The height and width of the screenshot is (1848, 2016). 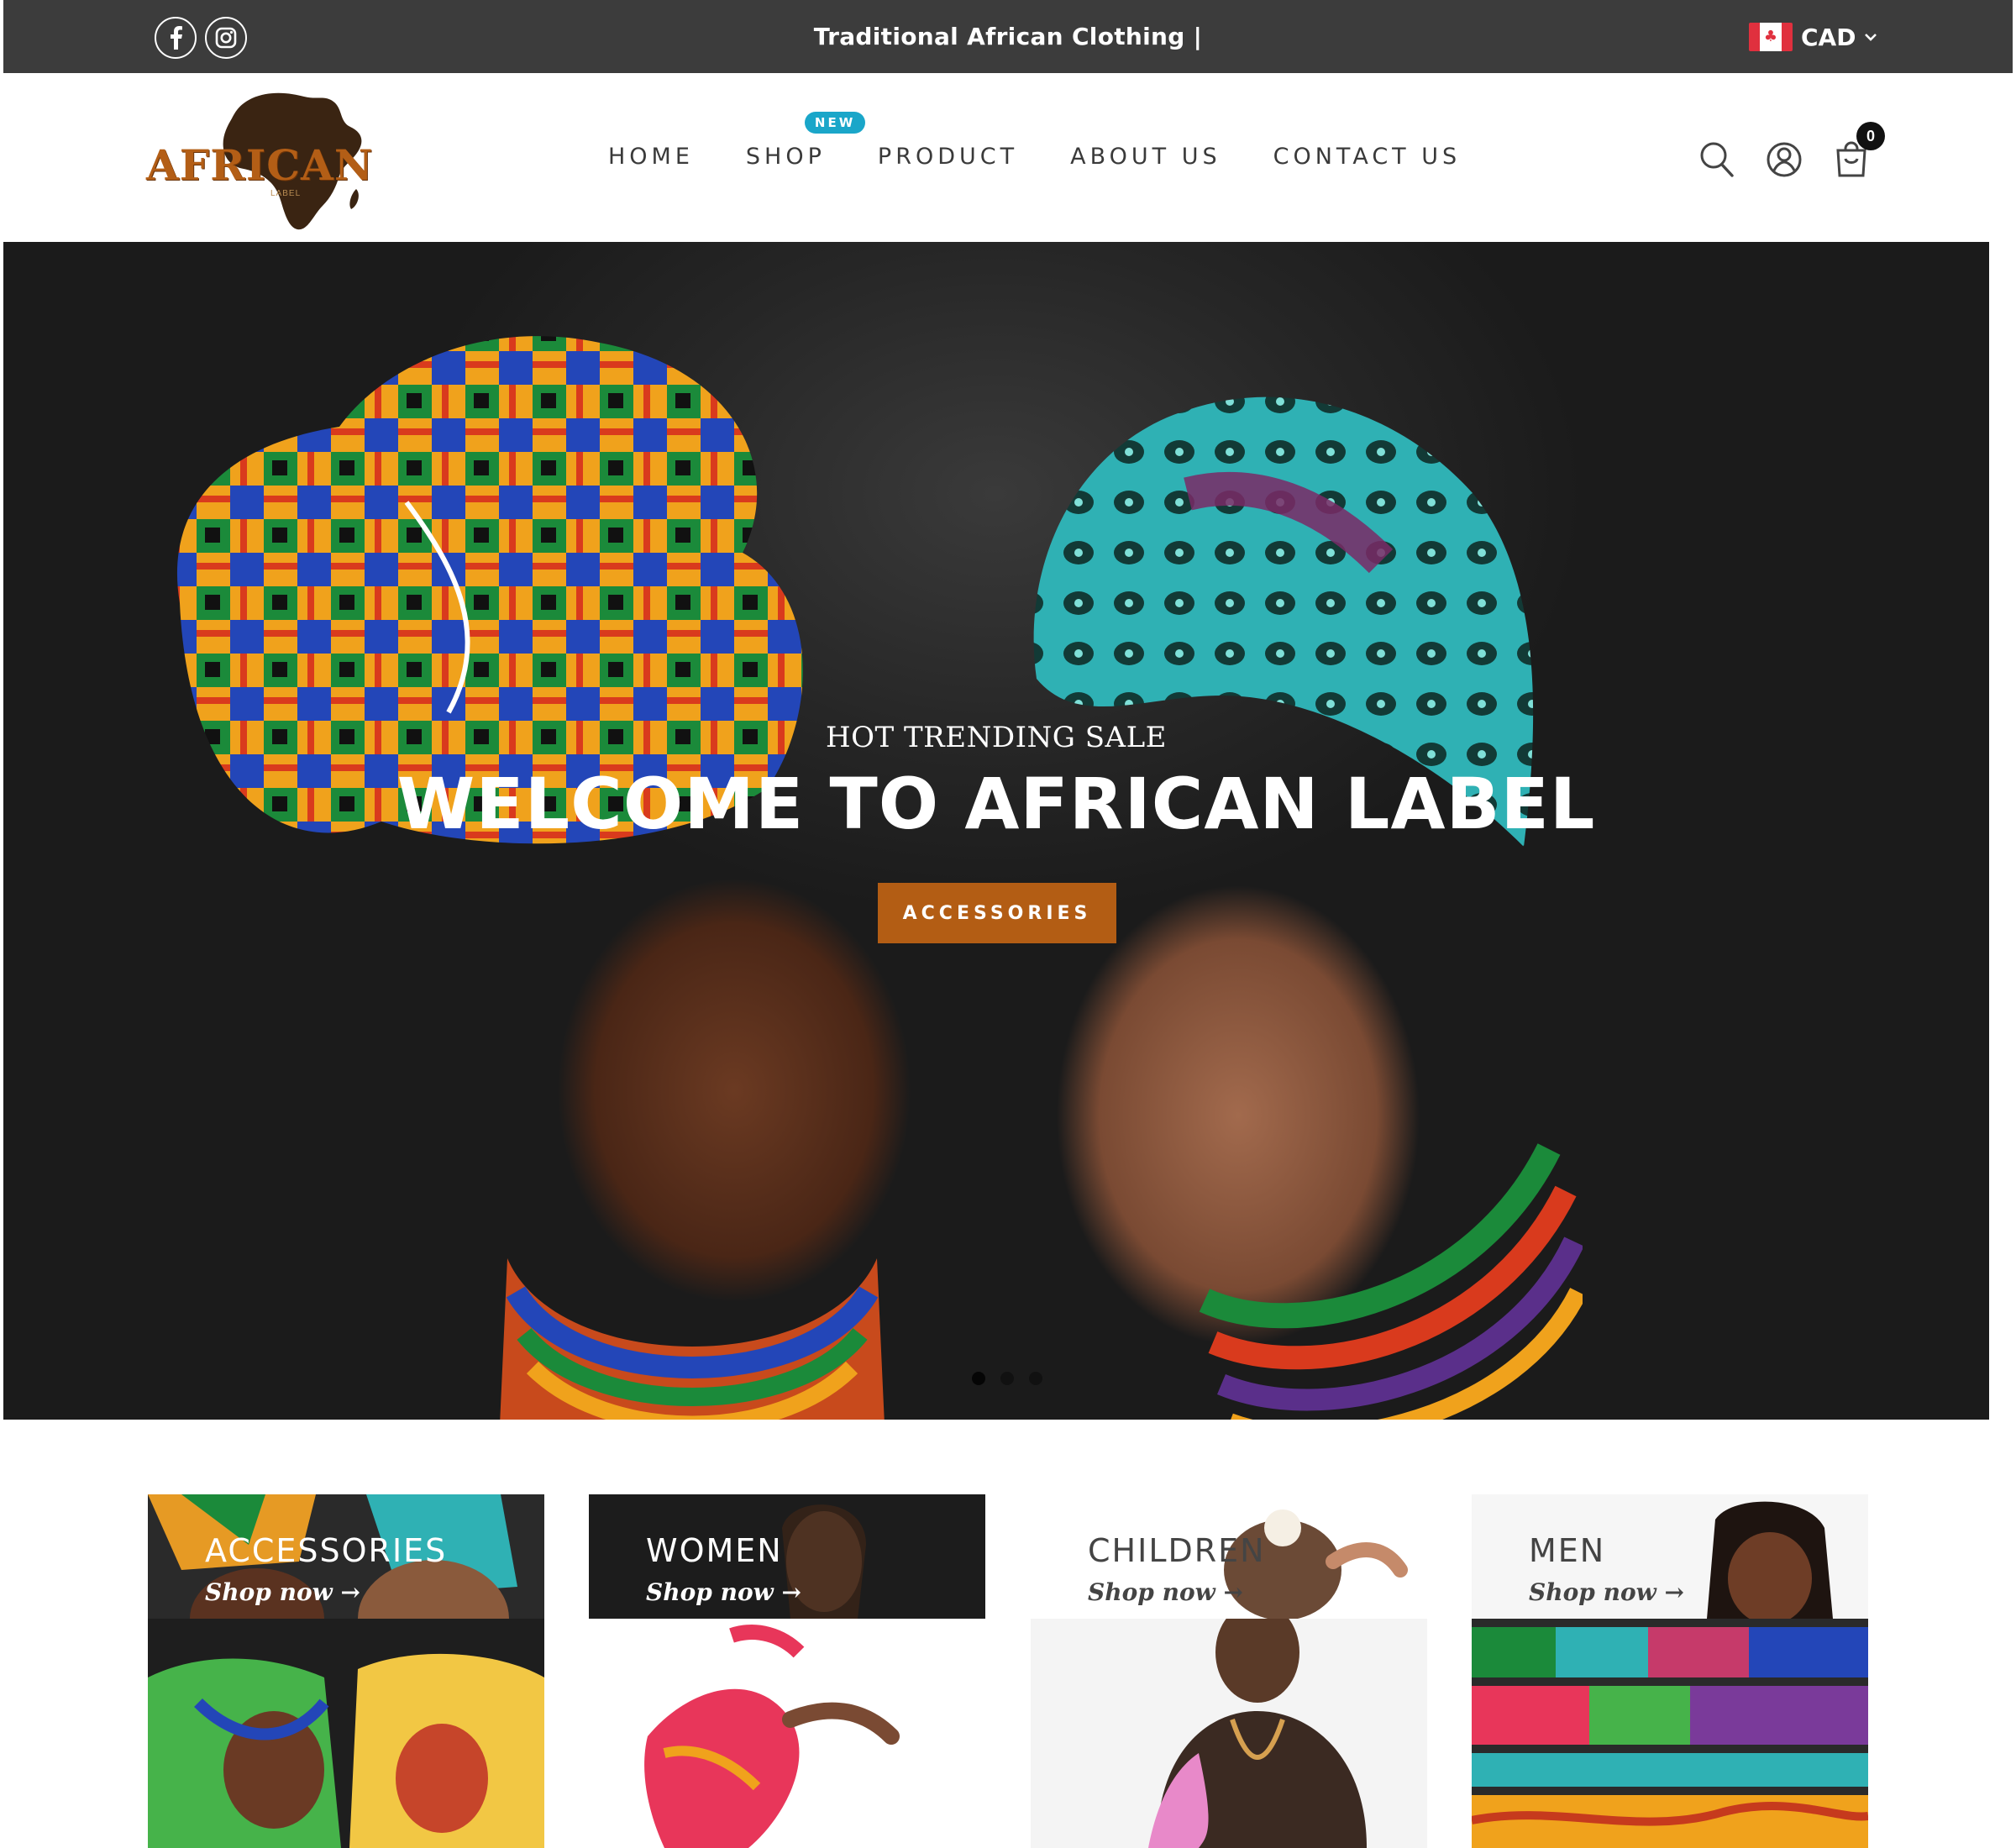 What do you see at coordinates (1567, 1550) in the screenshot?
I see `category-title: MEN` at bounding box center [1567, 1550].